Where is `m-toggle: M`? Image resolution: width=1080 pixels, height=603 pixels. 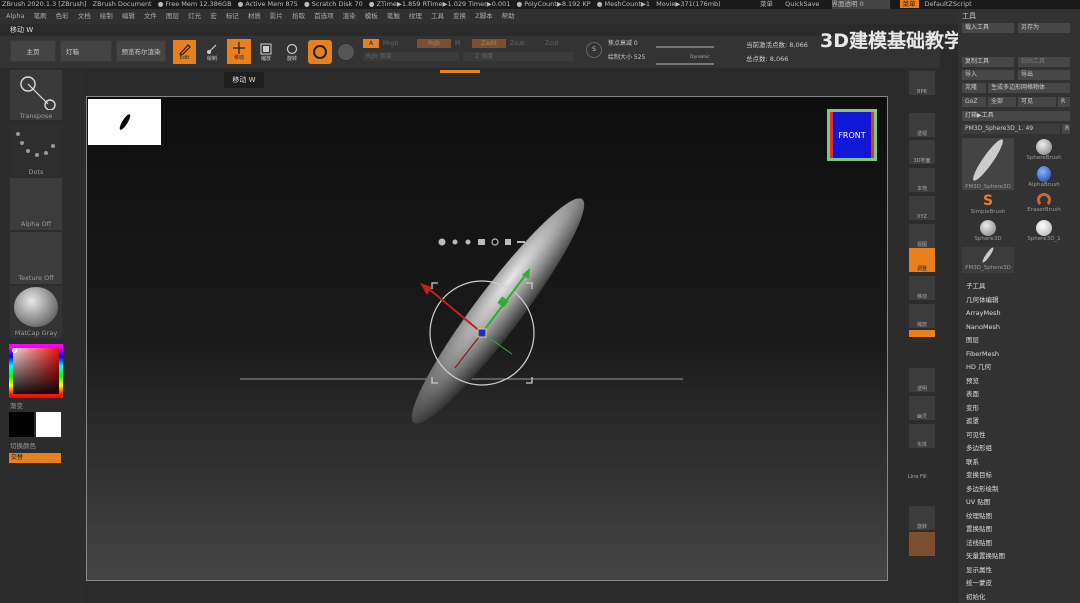 m-toggle: M is located at coordinates (463, 43).